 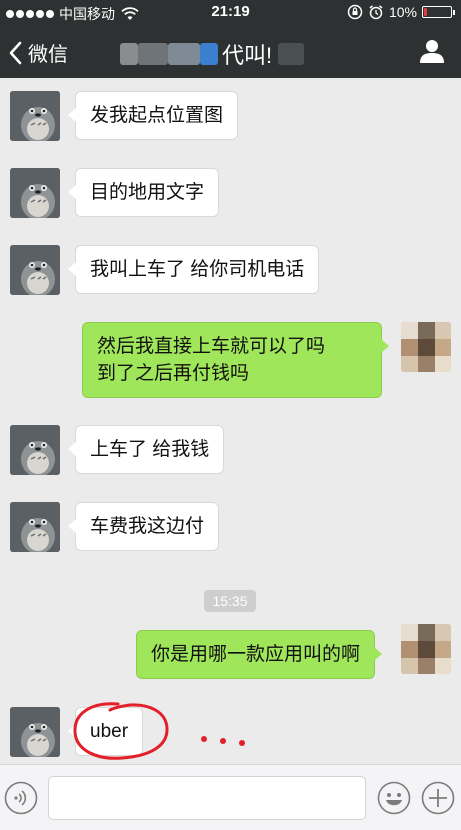 I want to click on input-bar, so click(x=230, y=797).